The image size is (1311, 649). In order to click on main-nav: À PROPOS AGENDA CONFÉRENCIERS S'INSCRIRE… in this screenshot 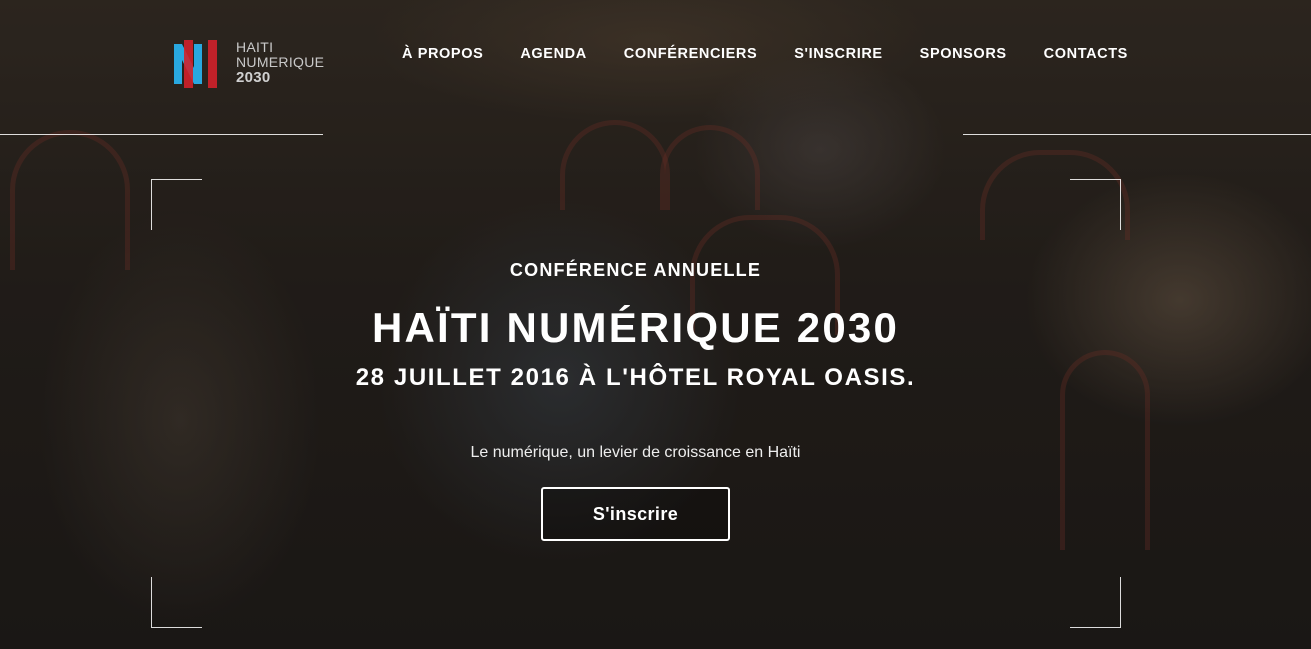, I will do `click(765, 54)`.